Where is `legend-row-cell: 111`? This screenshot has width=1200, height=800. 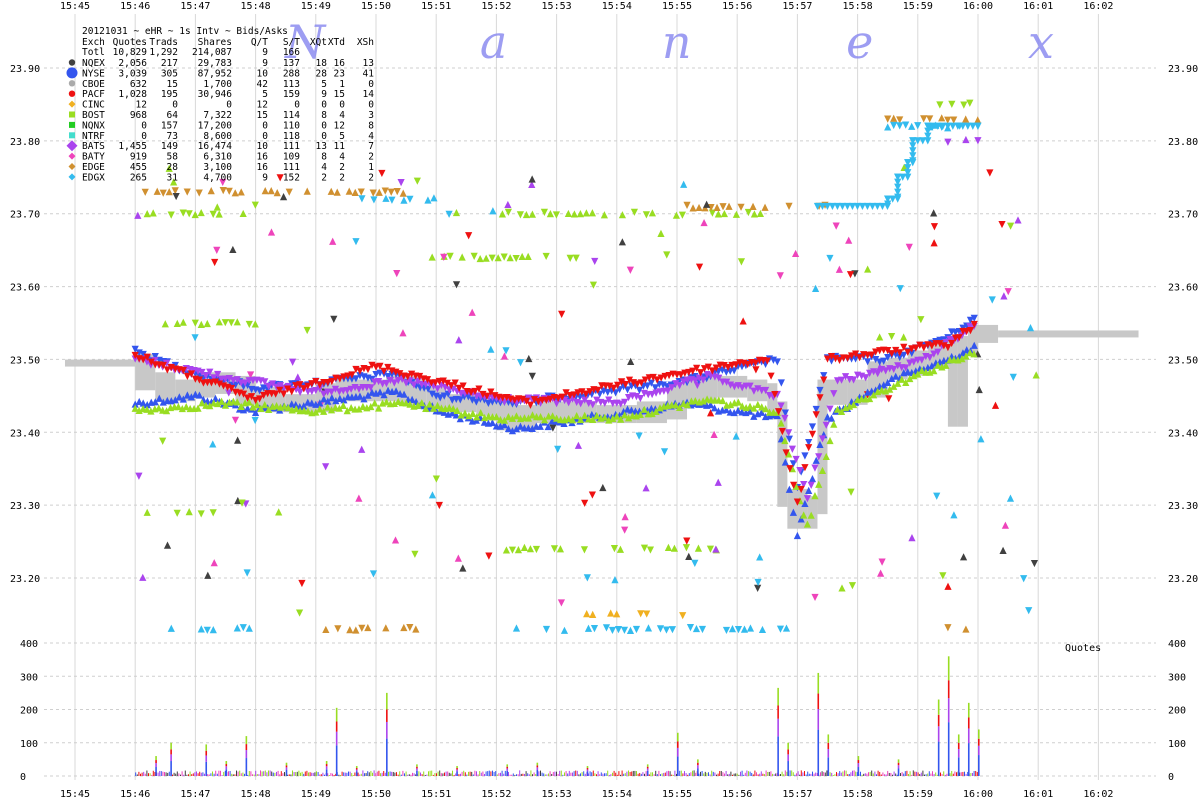
legend-row-cell: 111 is located at coordinates (291, 167).